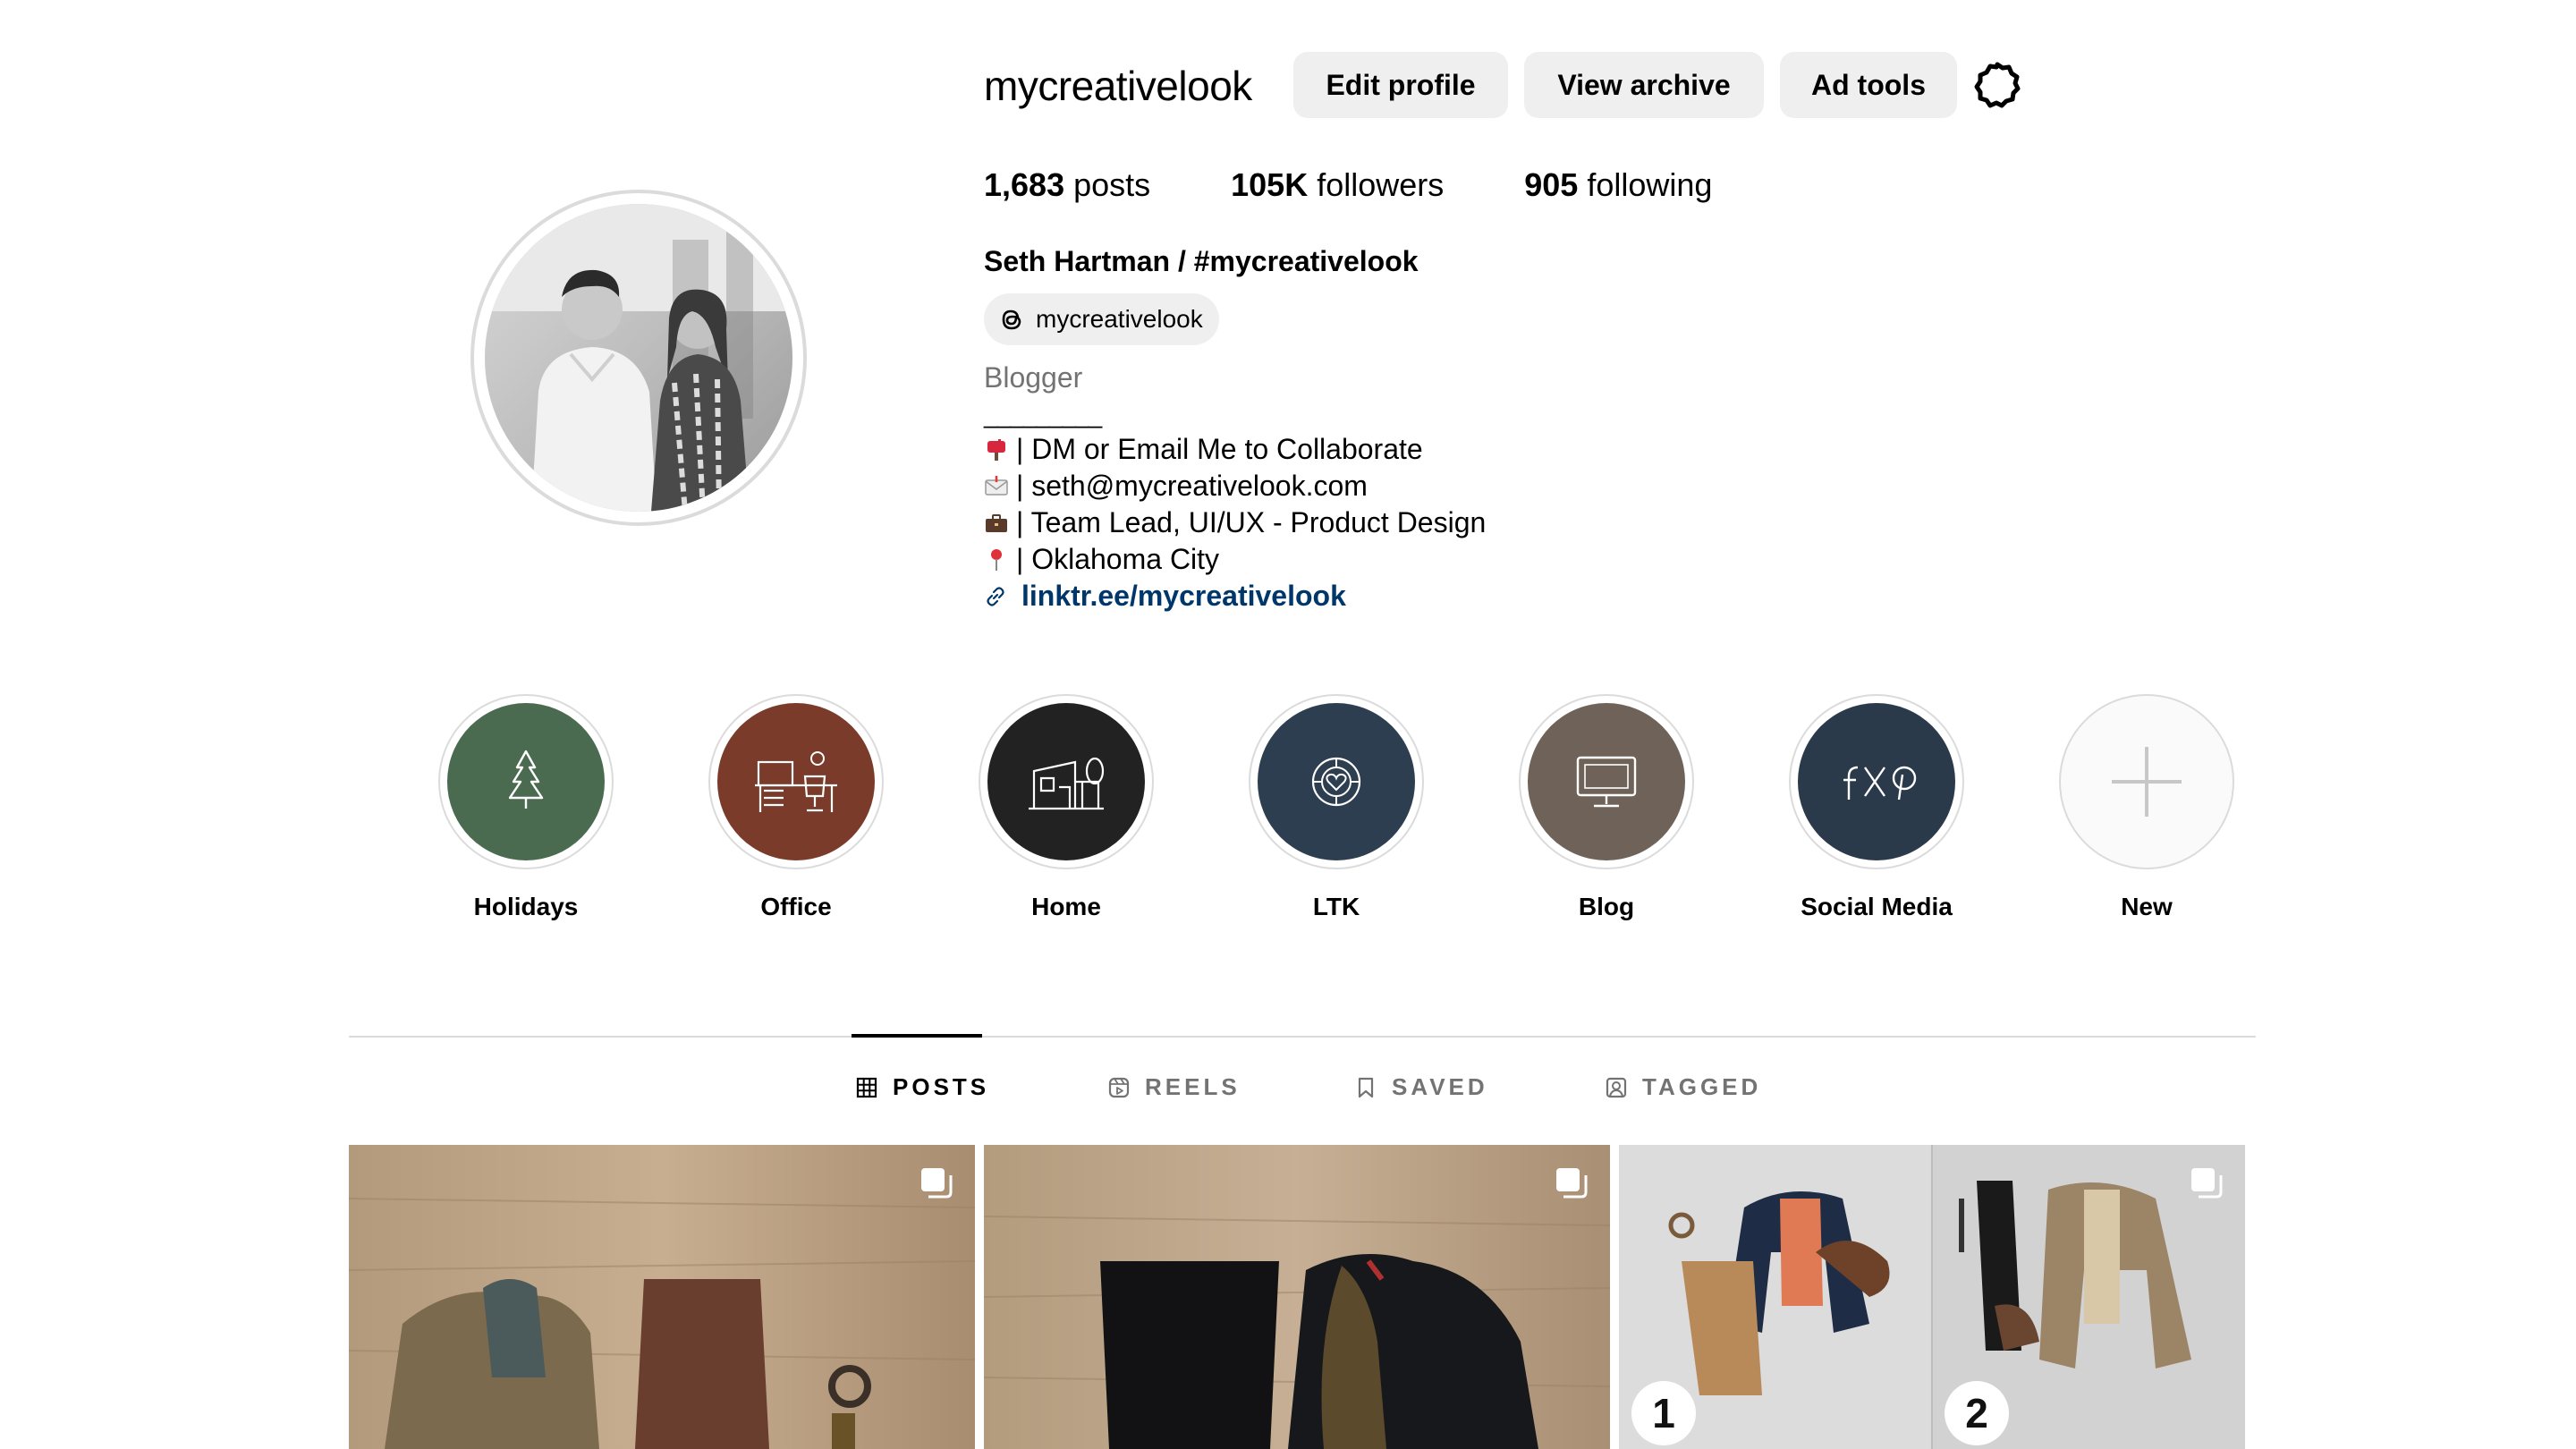 This screenshot has height=1449, width=2576. What do you see at coordinates (1251, 522) in the screenshot?
I see `bio-text: | Team Lead, UI/UX - Product Design` at bounding box center [1251, 522].